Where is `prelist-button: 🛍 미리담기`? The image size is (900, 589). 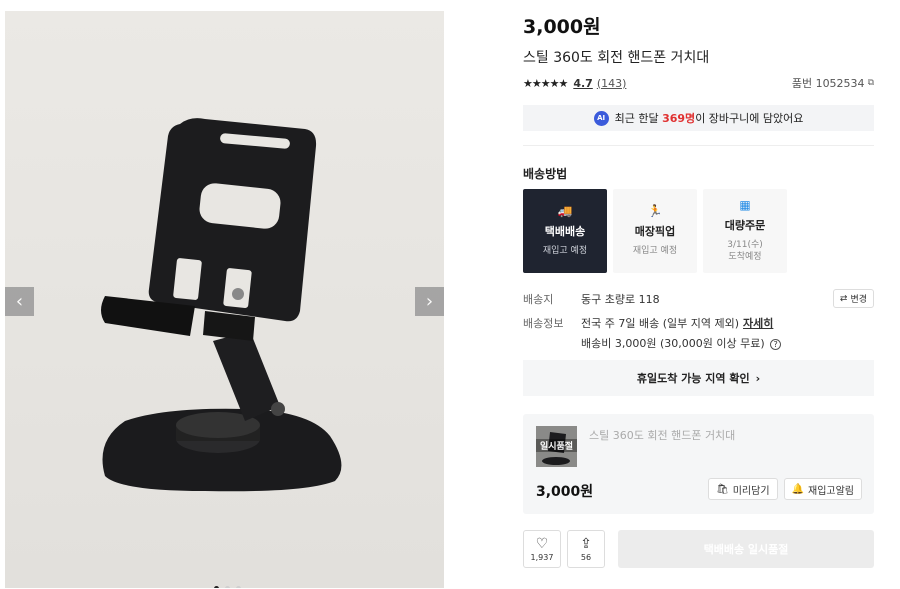
prelist-button: 🛍 미리담기 is located at coordinates (743, 489).